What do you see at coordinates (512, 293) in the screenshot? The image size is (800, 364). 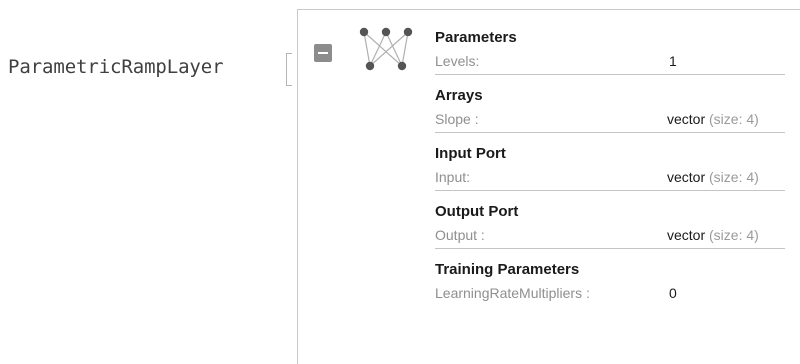 I see `training-key: LearningRateMultipliers :` at bounding box center [512, 293].